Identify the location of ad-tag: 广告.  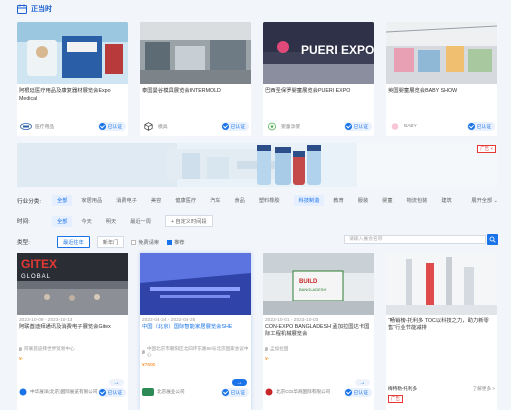
(395, 399).